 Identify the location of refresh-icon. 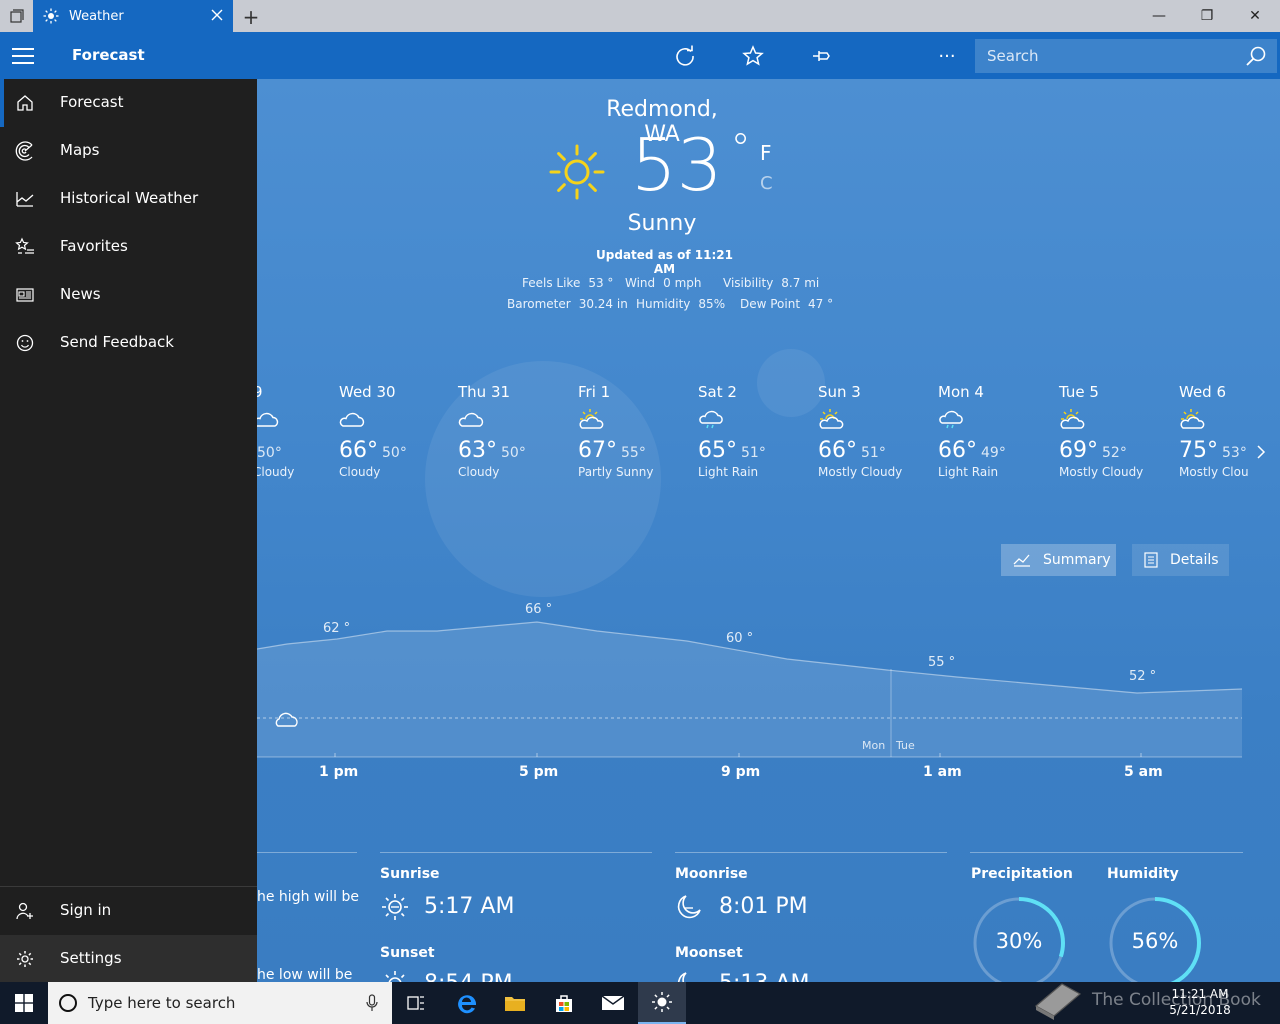
(685, 55).